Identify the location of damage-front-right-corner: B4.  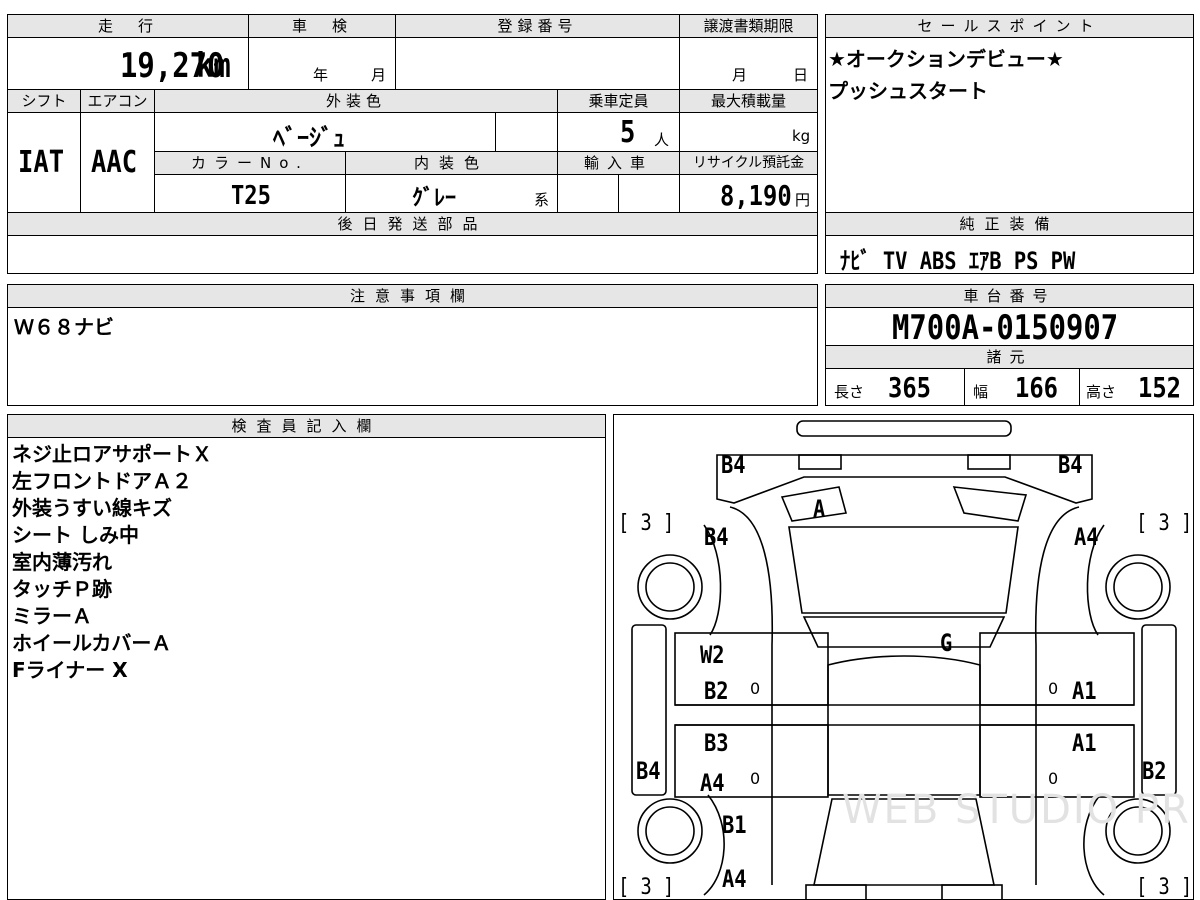
(1070, 465).